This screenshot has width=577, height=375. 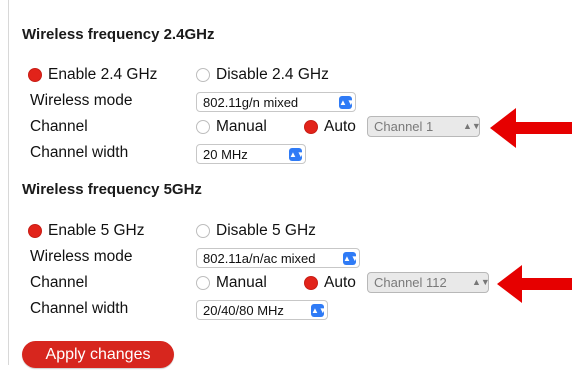 I want to click on disable-5ghz-label: Disable 5 GHz, so click(x=266, y=230).